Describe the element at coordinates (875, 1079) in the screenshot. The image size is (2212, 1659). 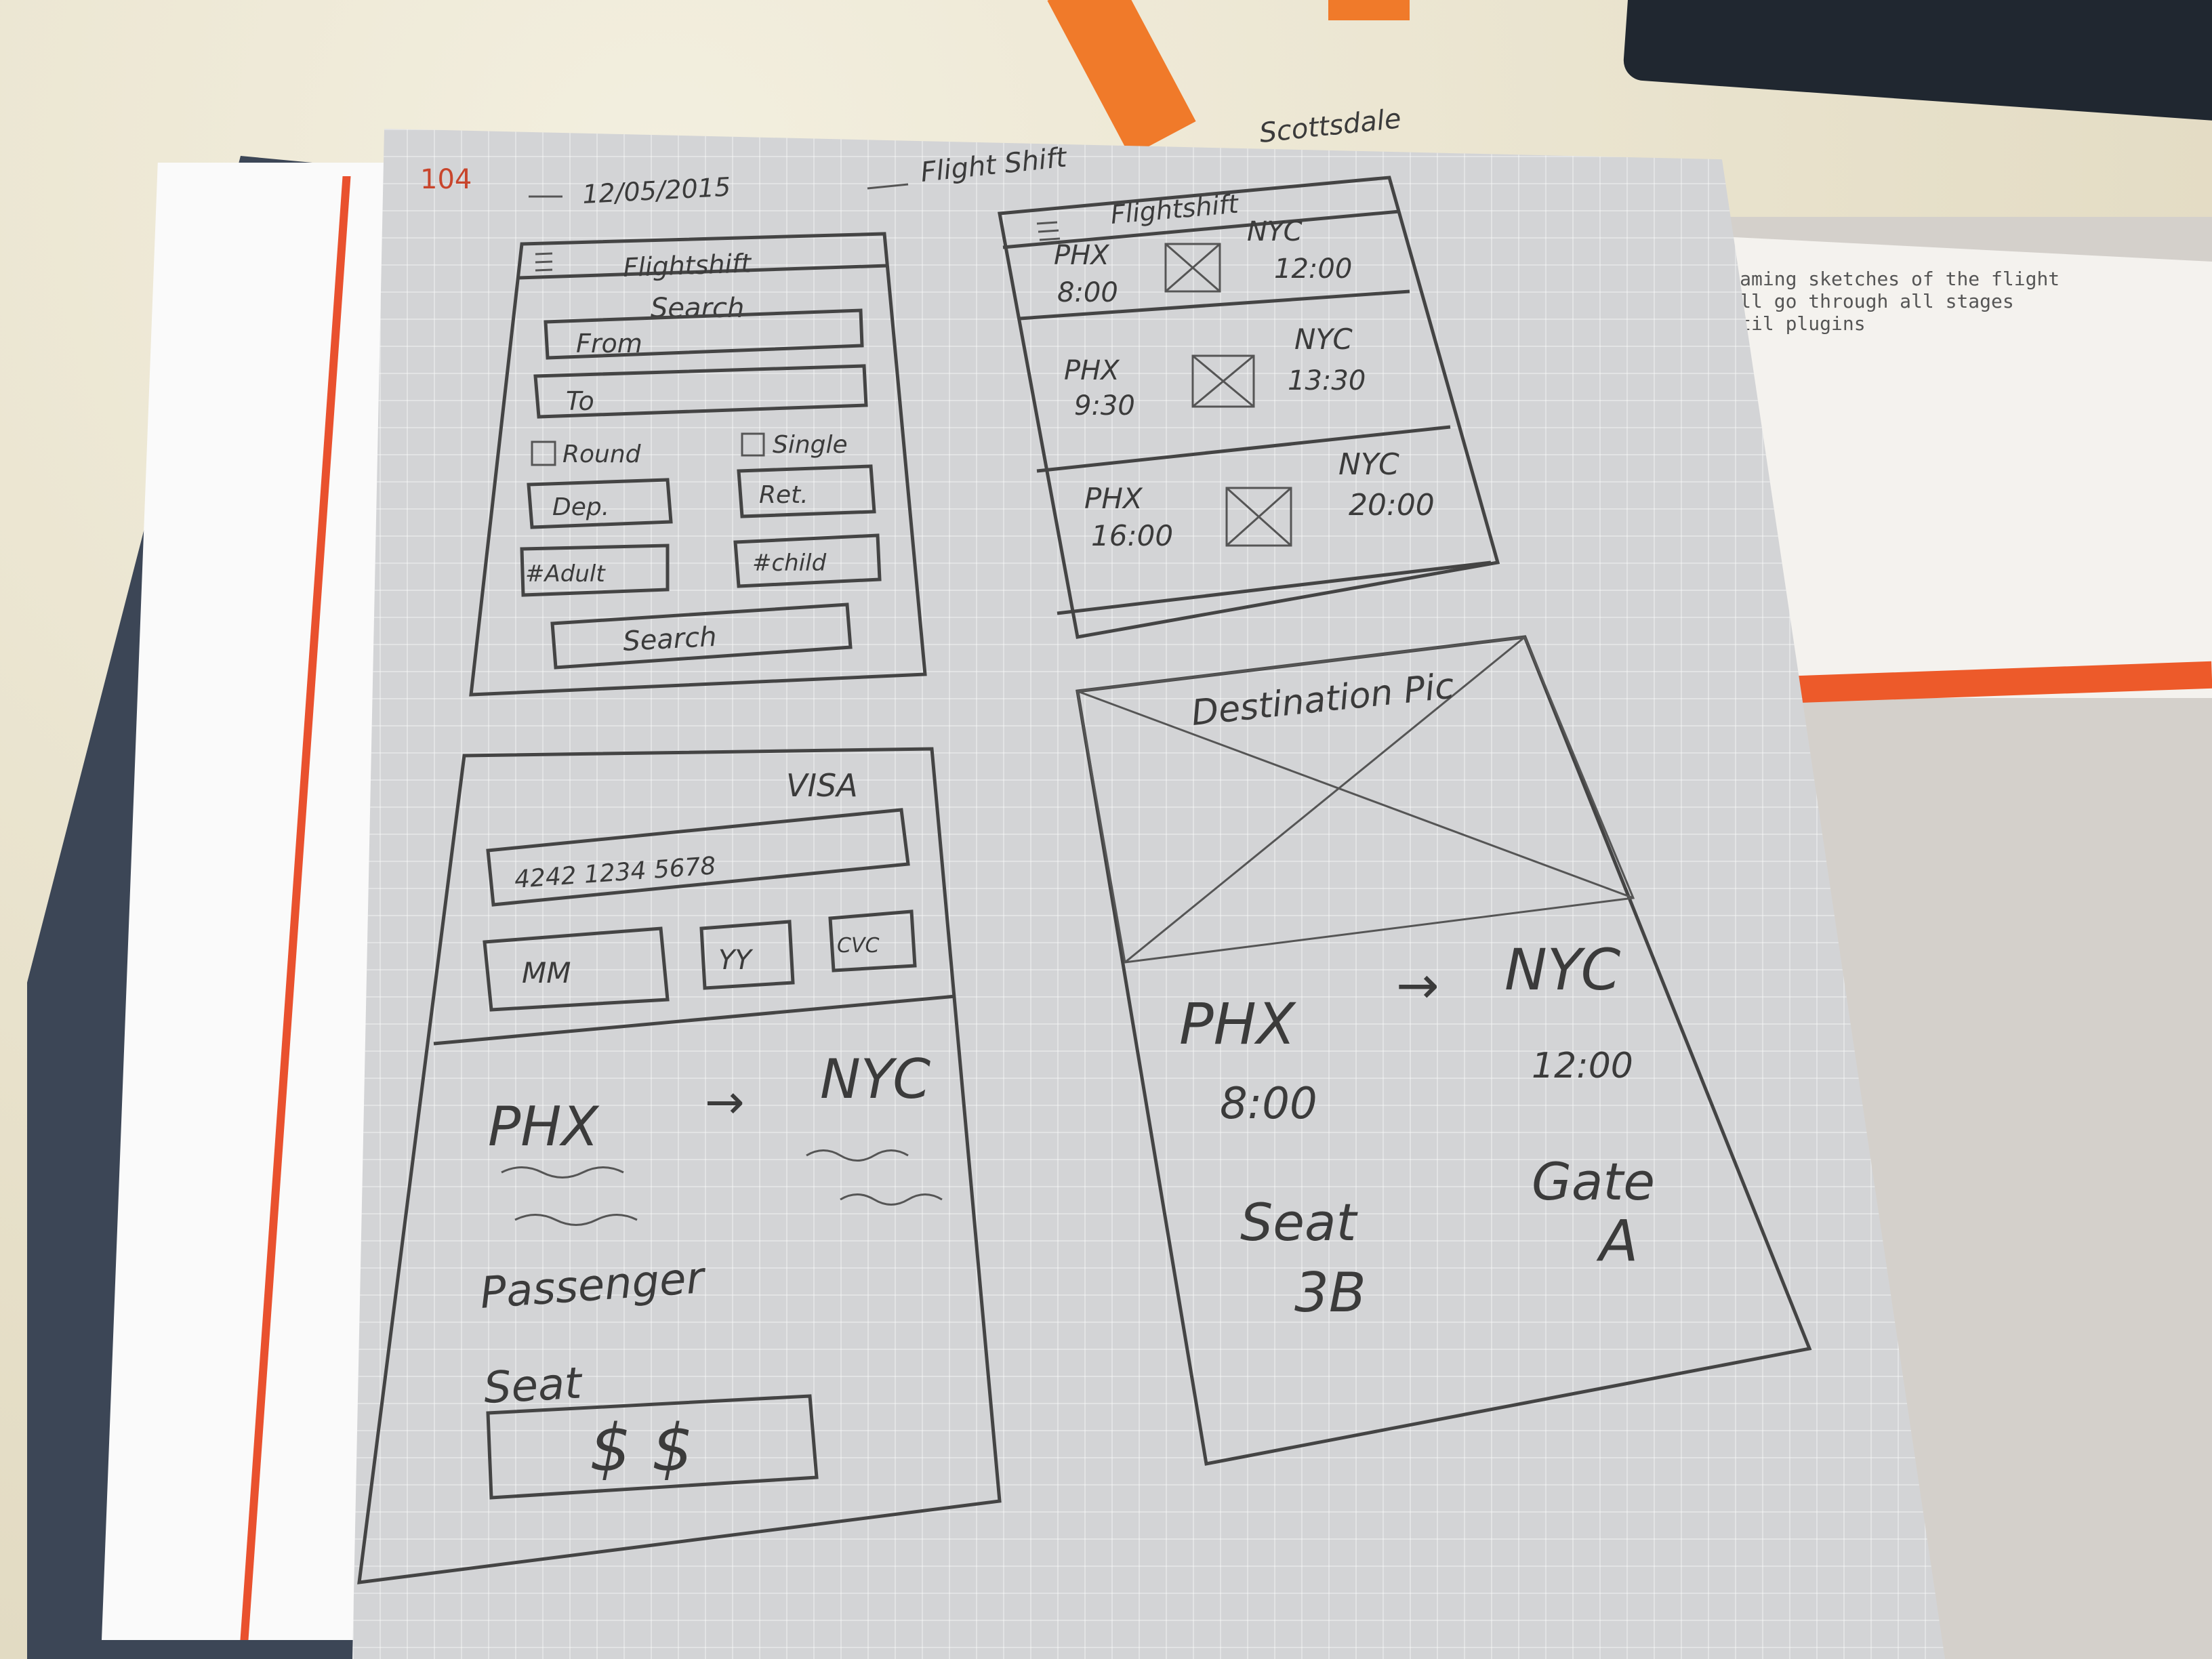
I see `route-to: NYC` at that location.